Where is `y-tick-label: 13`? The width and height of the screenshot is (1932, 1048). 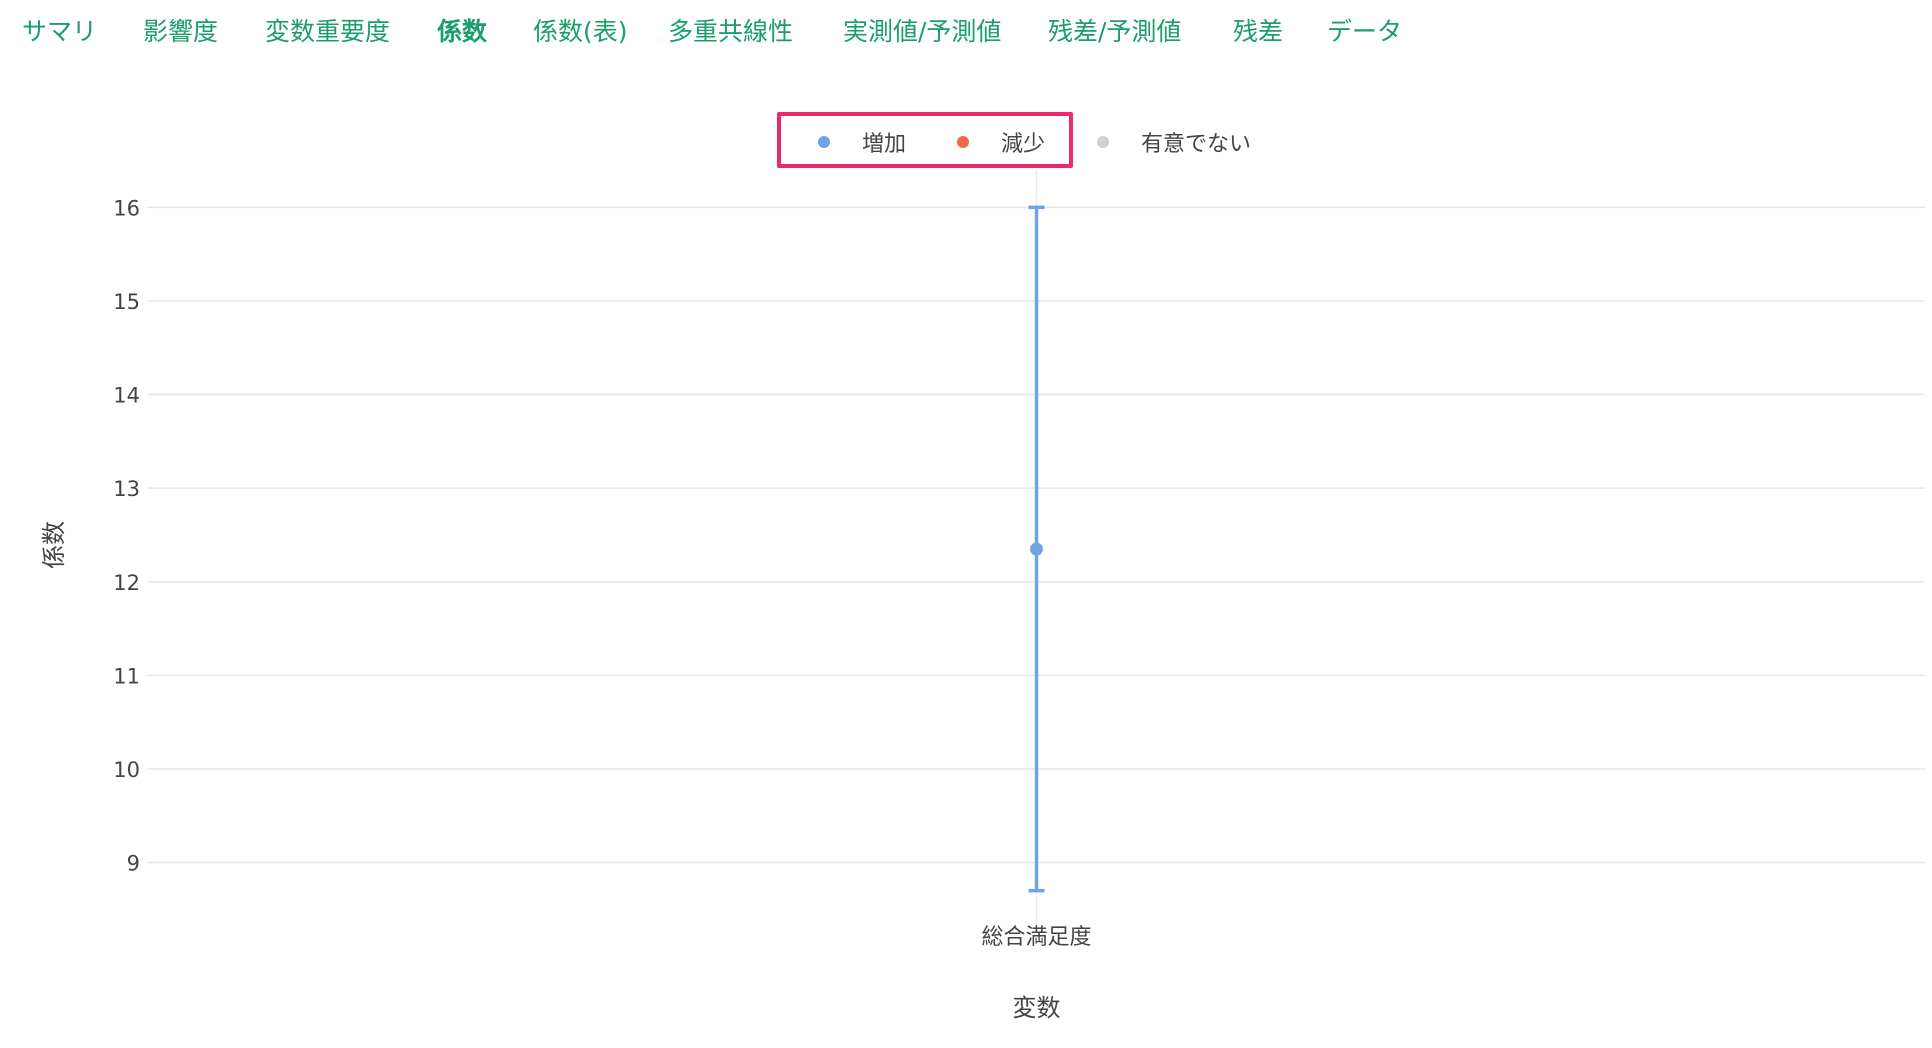 y-tick-label: 13 is located at coordinates (126, 489).